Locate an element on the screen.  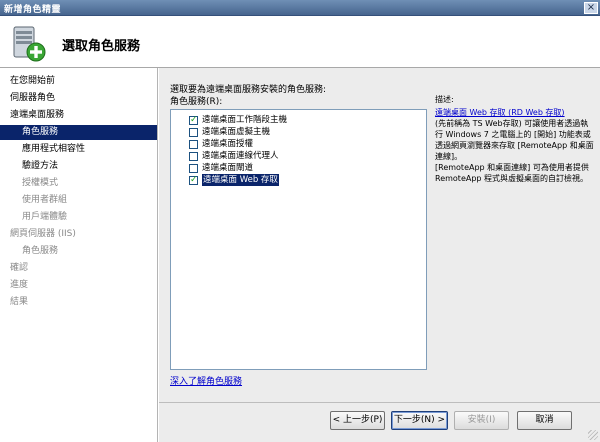
learn-more-link: 深入了解角色服務 is located at coordinates (206, 380).